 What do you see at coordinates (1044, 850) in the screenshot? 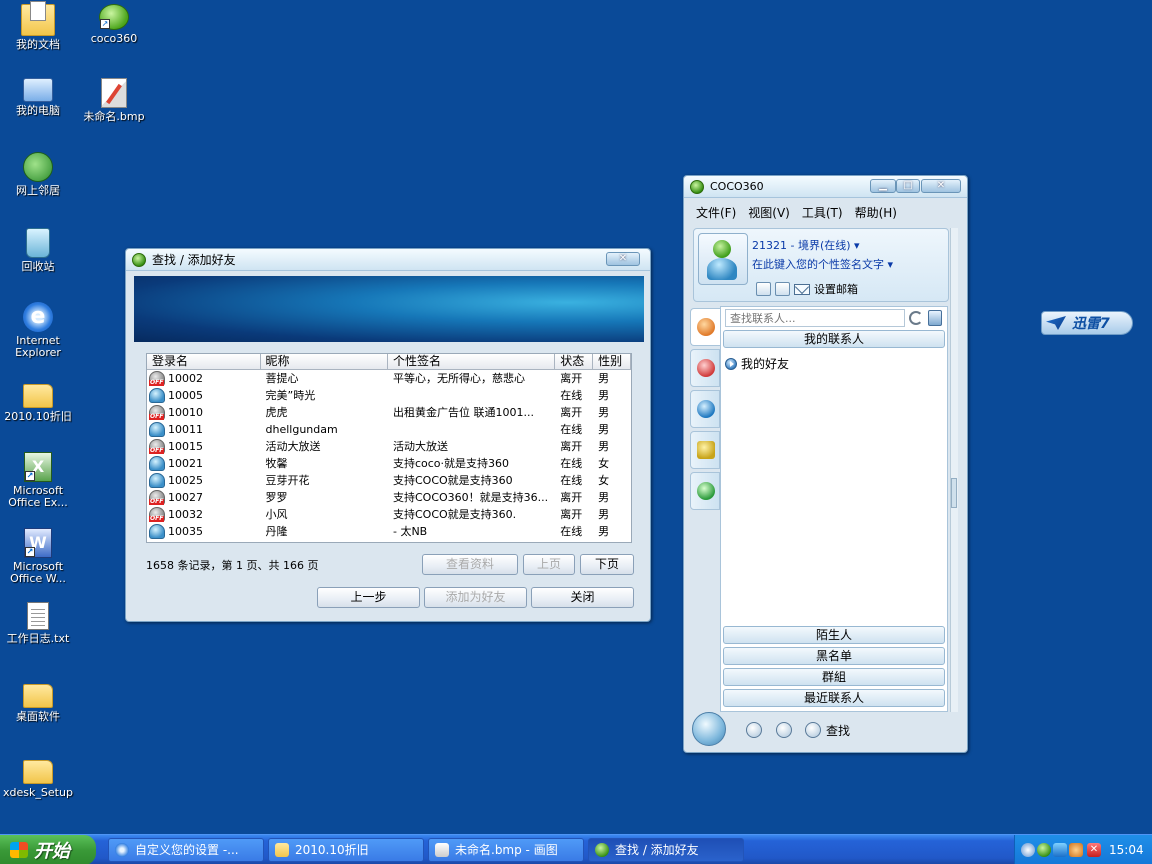
I see `coco360-tray-icon` at bounding box center [1044, 850].